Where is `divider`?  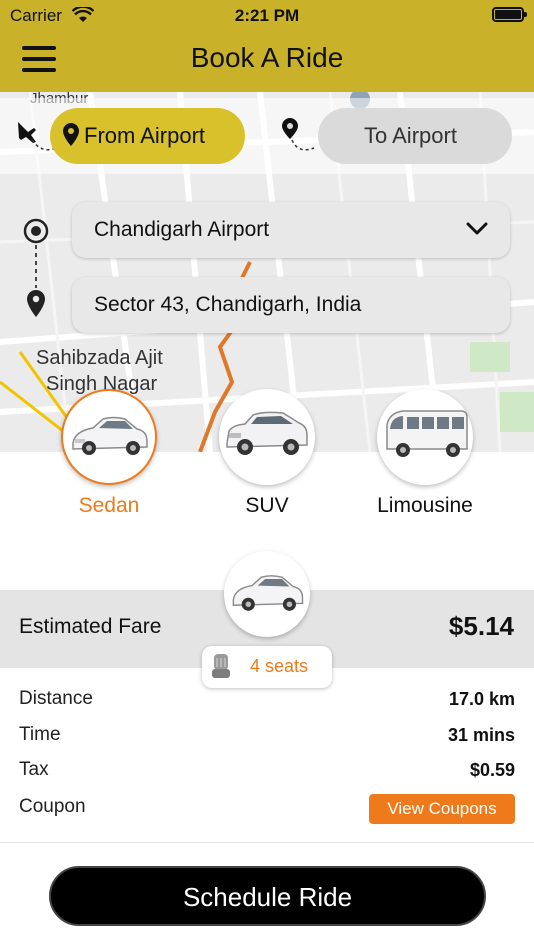
divider is located at coordinates (267, 842).